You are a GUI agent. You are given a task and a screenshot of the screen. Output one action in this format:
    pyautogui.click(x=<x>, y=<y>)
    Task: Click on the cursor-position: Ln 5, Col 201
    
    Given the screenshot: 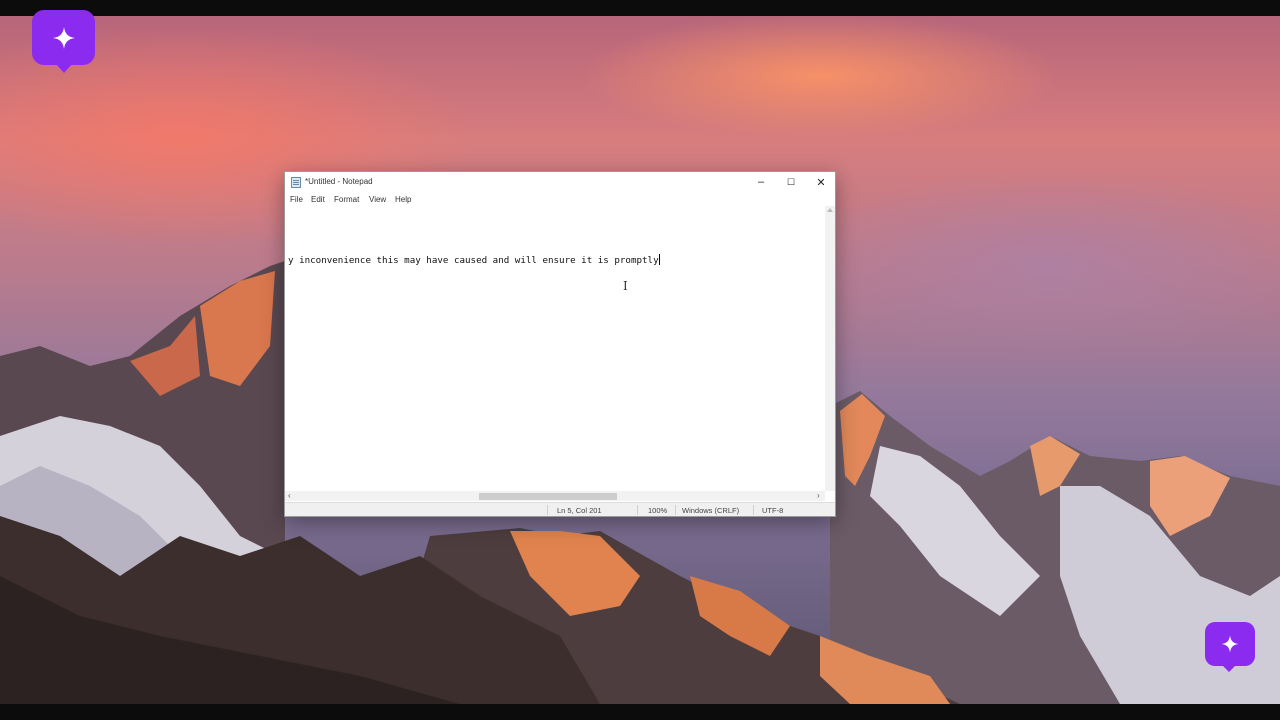 What is the action you would take?
    pyautogui.click(x=579, y=510)
    